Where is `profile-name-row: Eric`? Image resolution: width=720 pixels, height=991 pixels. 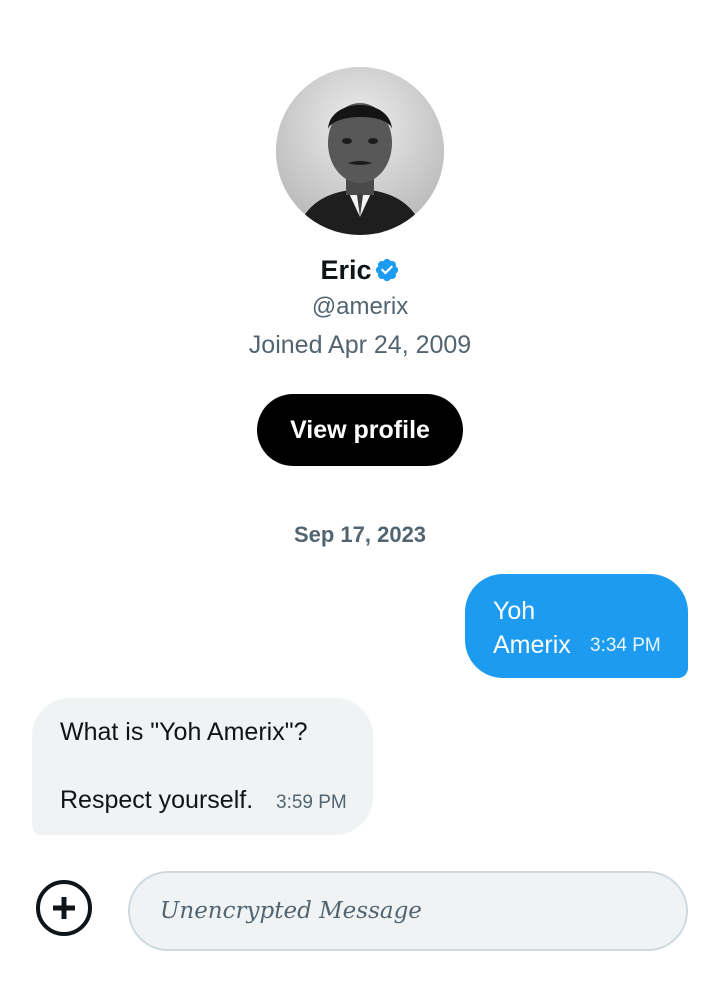 profile-name-row: Eric is located at coordinates (360, 270).